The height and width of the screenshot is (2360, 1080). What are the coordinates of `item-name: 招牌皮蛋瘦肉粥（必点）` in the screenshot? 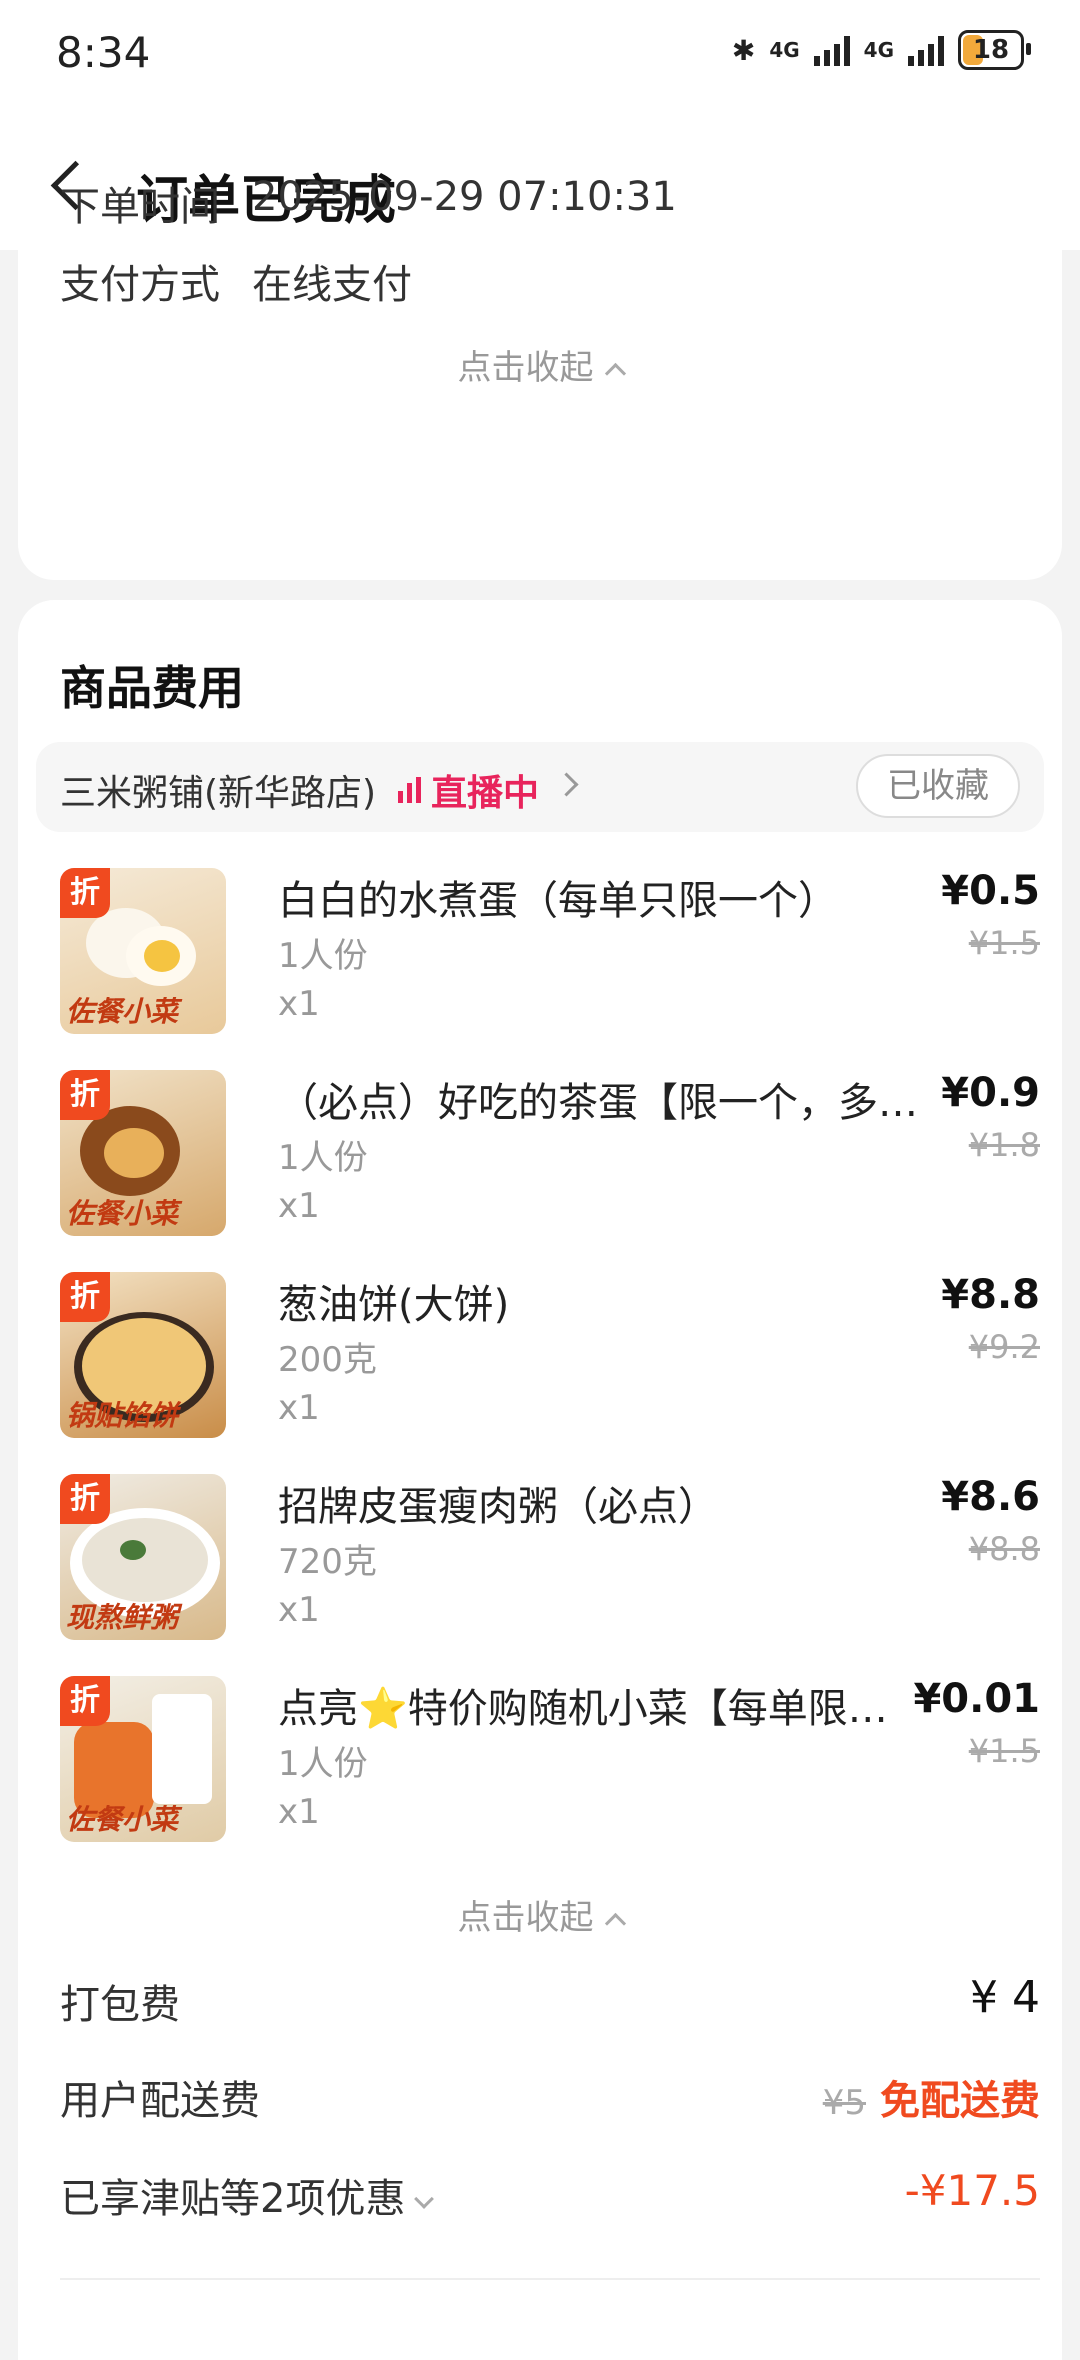 It's located at (498, 1507).